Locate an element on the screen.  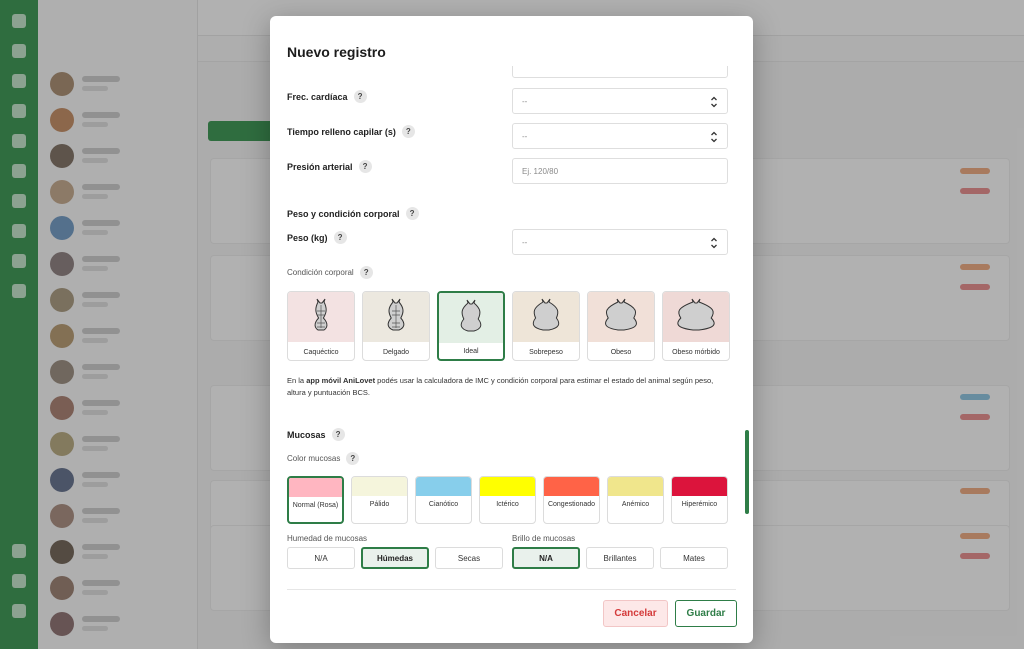
mucosa-color-label: Congestionado is located at coordinates (571, 504).